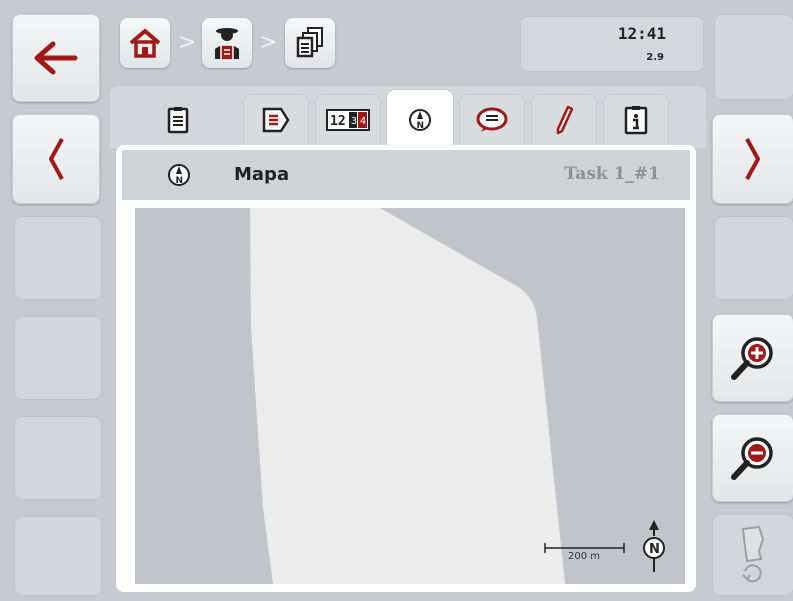 This screenshot has width=793, height=601. I want to click on clipboard-icon, so click(178, 120).